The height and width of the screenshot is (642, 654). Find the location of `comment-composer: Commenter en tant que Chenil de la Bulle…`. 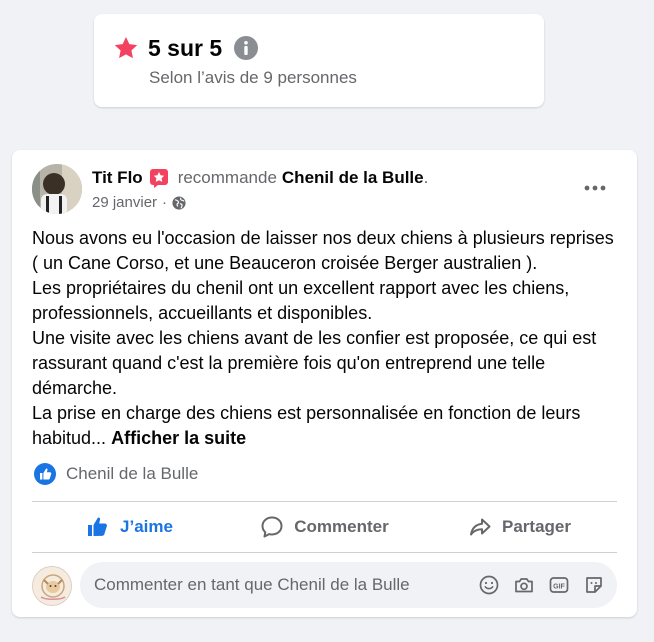

comment-composer: Commenter en tant que Chenil de la Bulle… is located at coordinates (324, 585).